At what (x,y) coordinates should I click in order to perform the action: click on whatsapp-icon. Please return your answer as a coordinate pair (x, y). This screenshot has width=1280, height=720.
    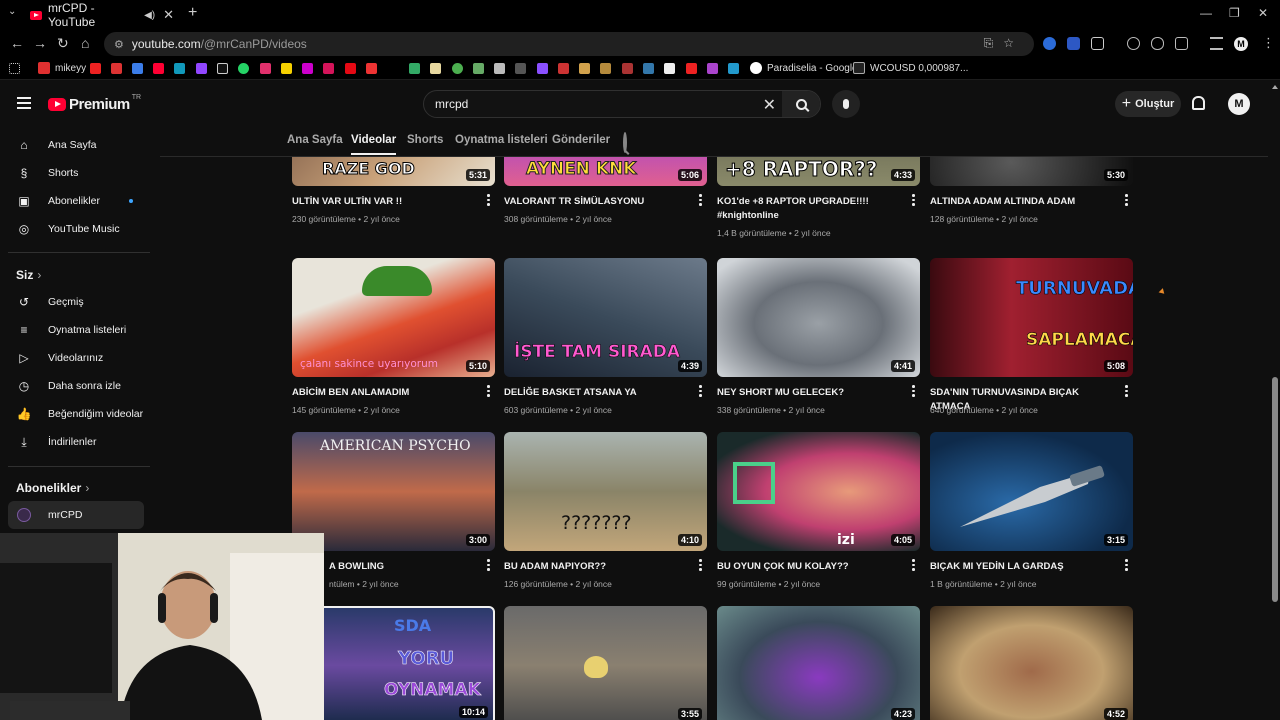
    Looking at the image, I should click on (243, 68).